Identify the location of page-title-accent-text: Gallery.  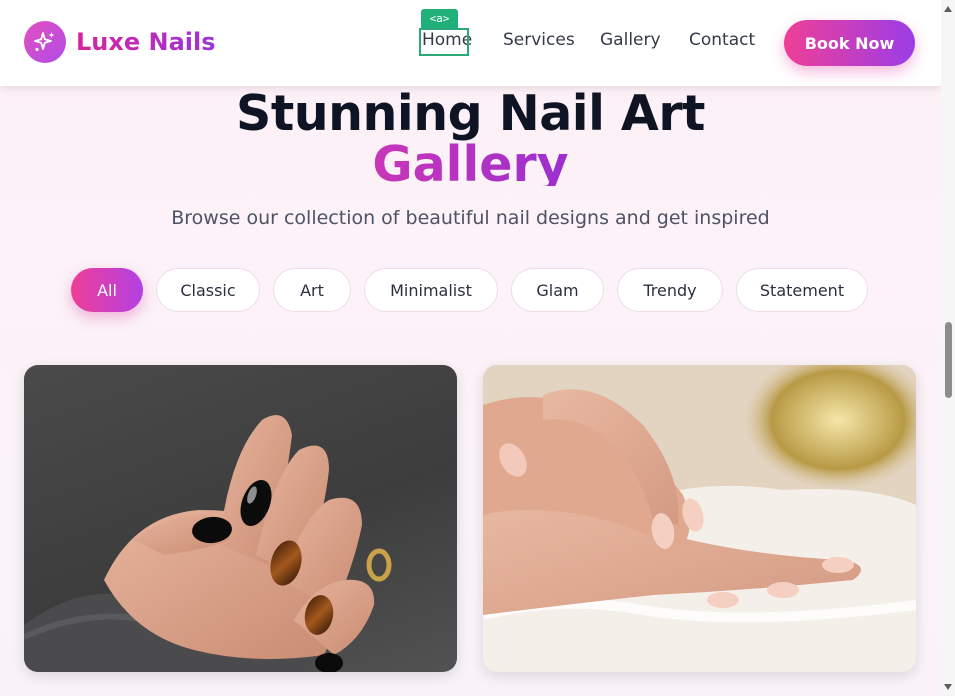
(470, 161).